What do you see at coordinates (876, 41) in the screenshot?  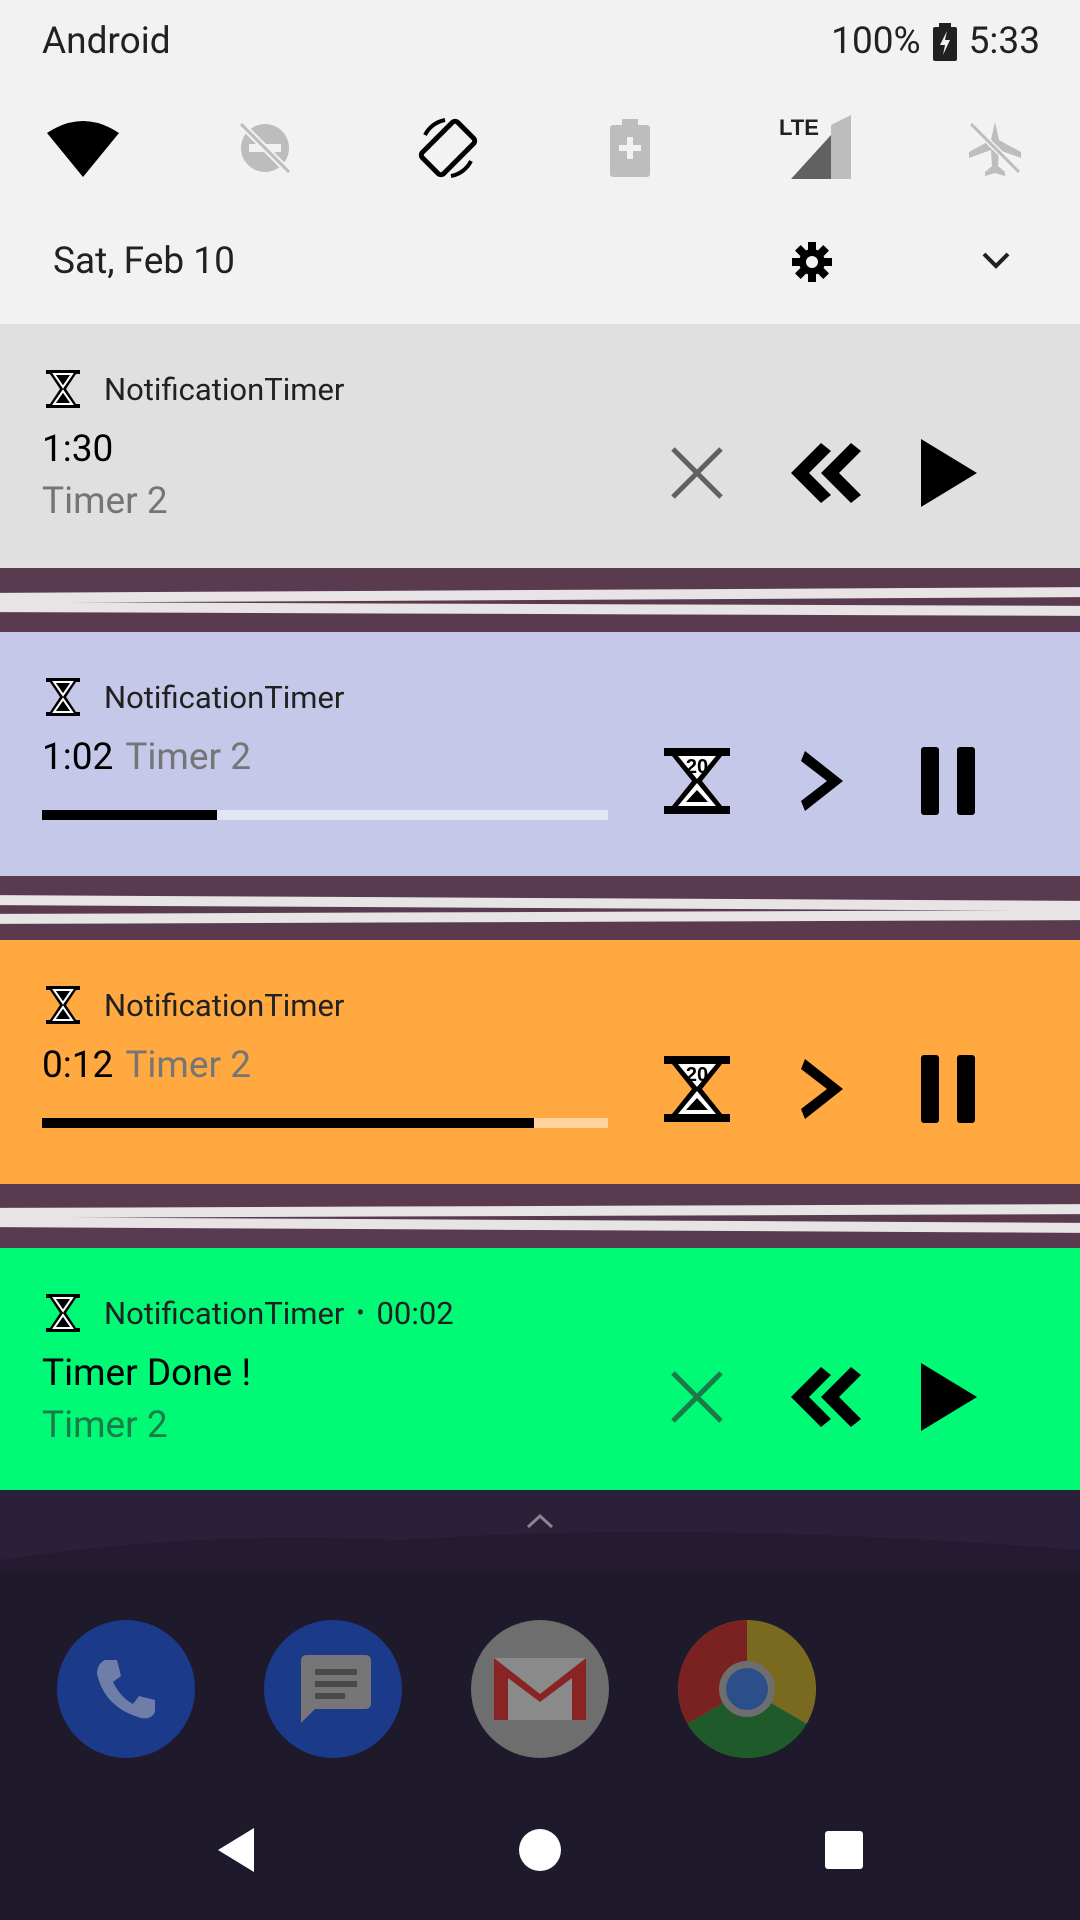 I see `battery-percent: 100%` at bounding box center [876, 41].